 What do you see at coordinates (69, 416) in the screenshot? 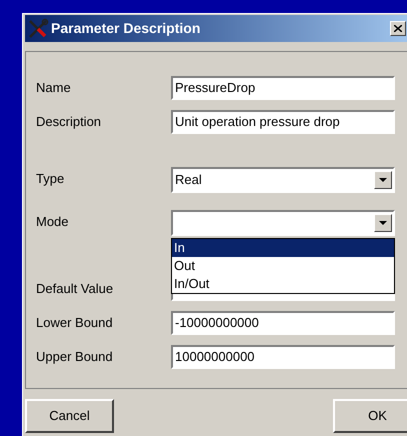
I see `cancel-button: Cancel` at bounding box center [69, 416].